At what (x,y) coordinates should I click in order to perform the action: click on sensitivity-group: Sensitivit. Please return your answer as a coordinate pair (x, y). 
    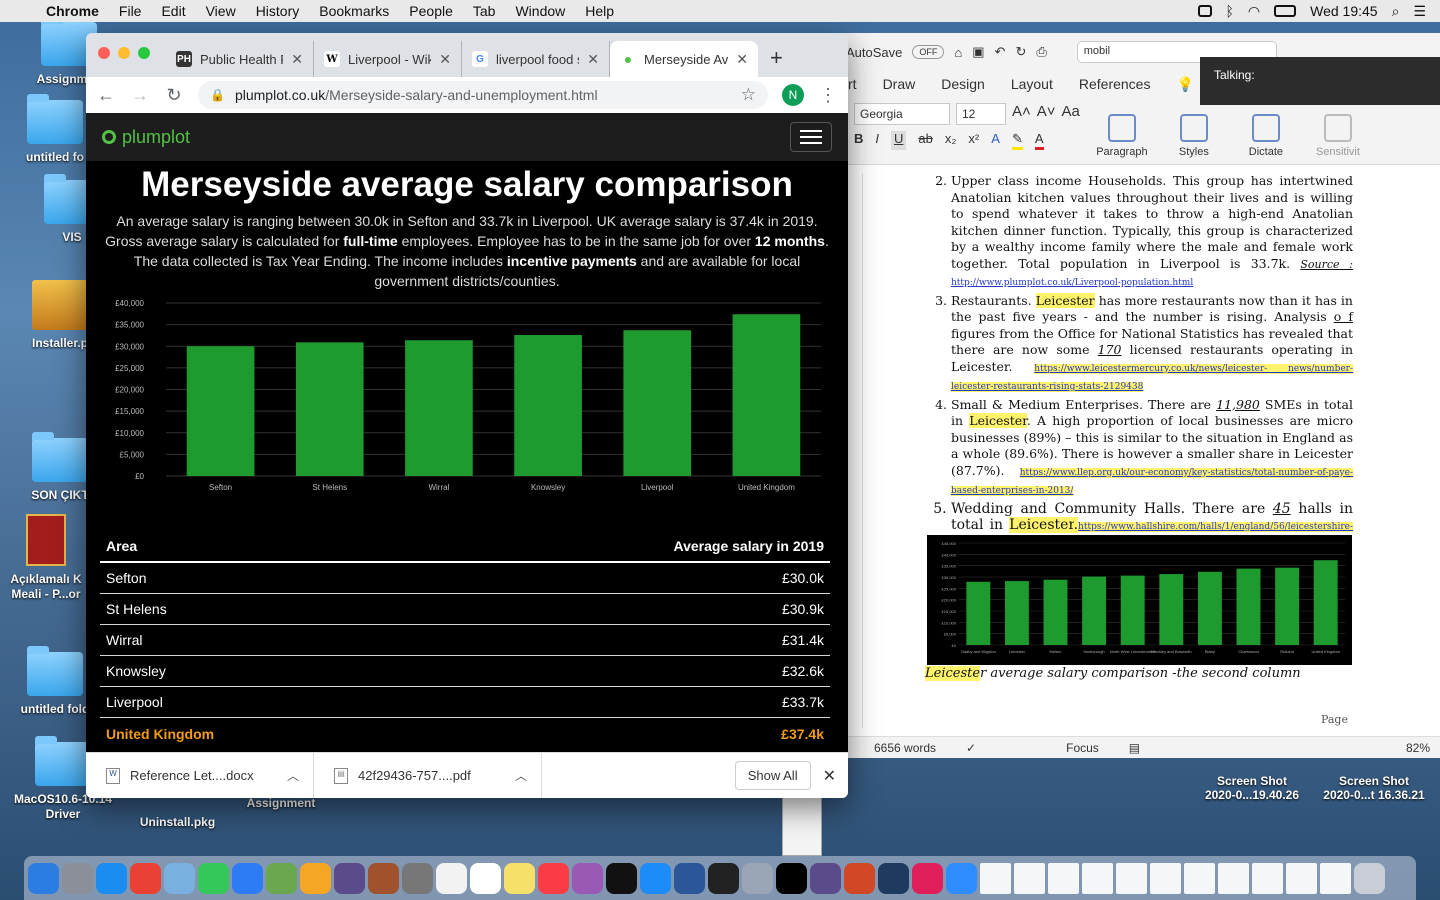
    Looking at the image, I should click on (1338, 130).